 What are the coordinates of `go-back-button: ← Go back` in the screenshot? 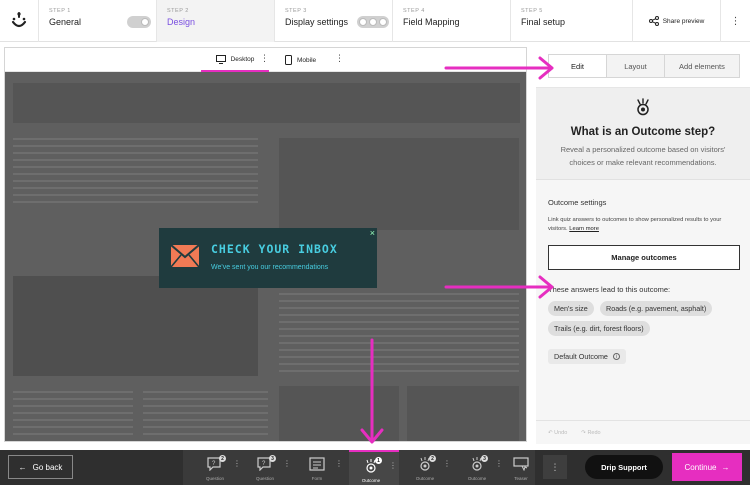 It's located at (40, 467).